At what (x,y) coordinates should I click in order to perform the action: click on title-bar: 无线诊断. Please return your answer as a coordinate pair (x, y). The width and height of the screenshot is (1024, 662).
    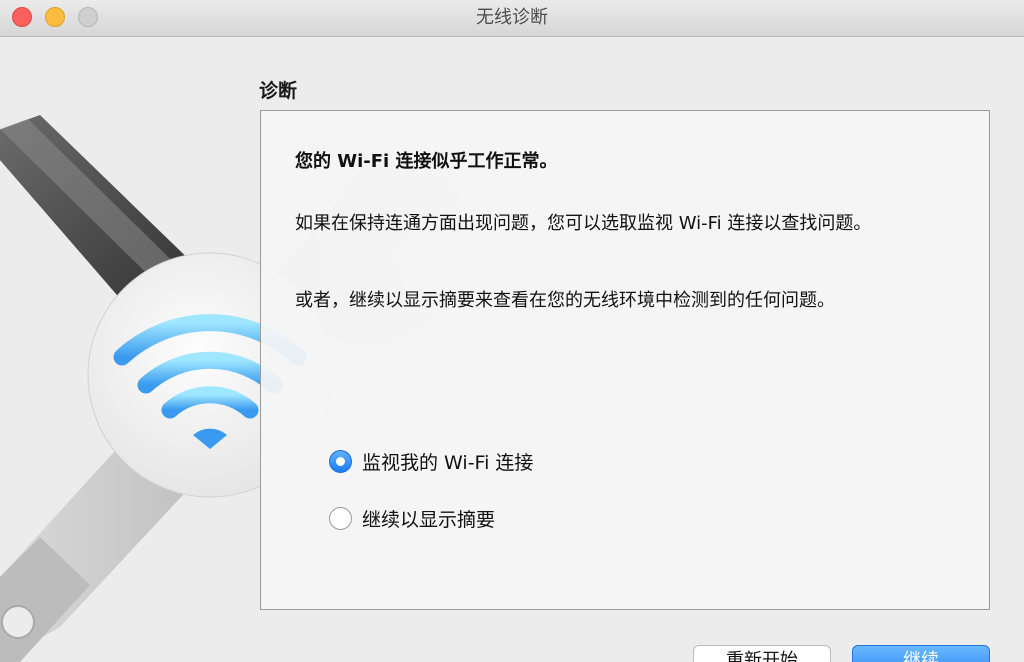
    Looking at the image, I should click on (512, 18).